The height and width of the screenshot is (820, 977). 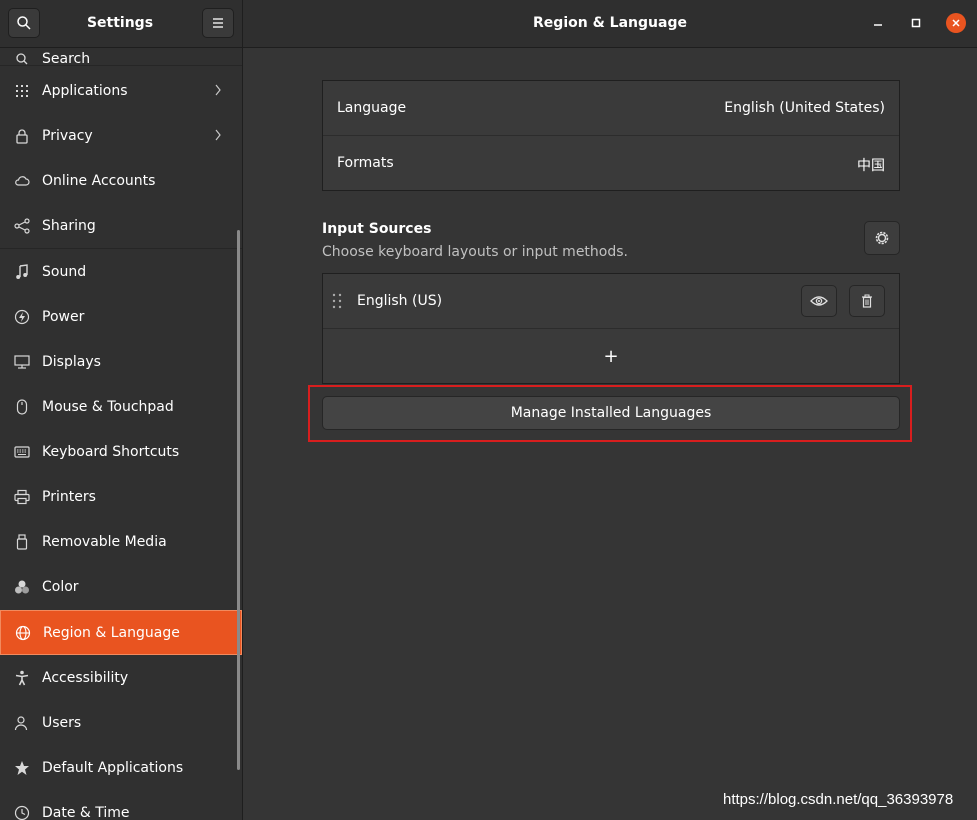 I want to click on preview-layout-button, so click(x=819, y=301).